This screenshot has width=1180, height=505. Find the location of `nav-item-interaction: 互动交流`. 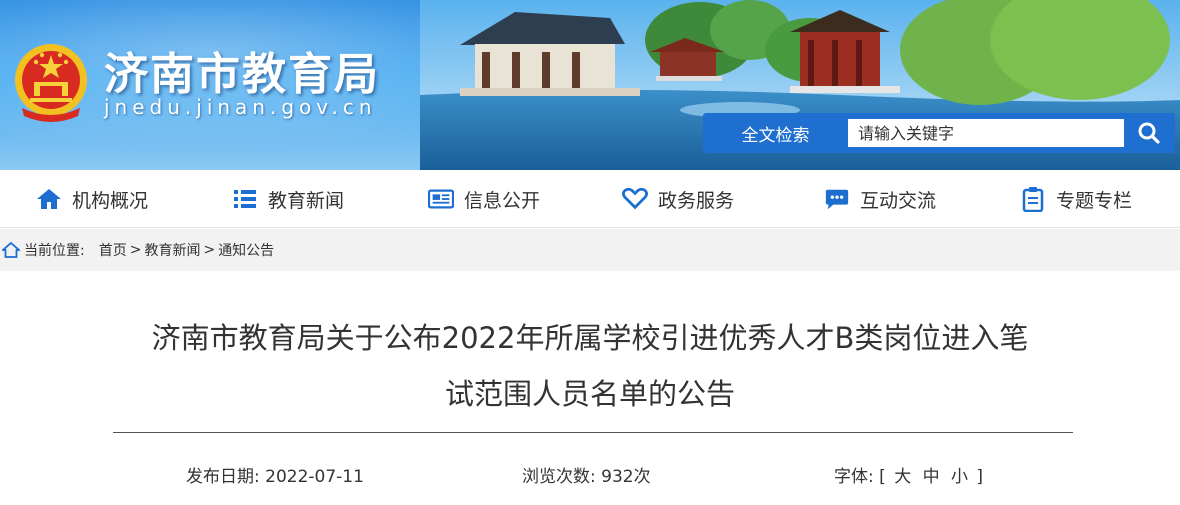

nav-item-interaction: 互动交流 is located at coordinates (880, 199).